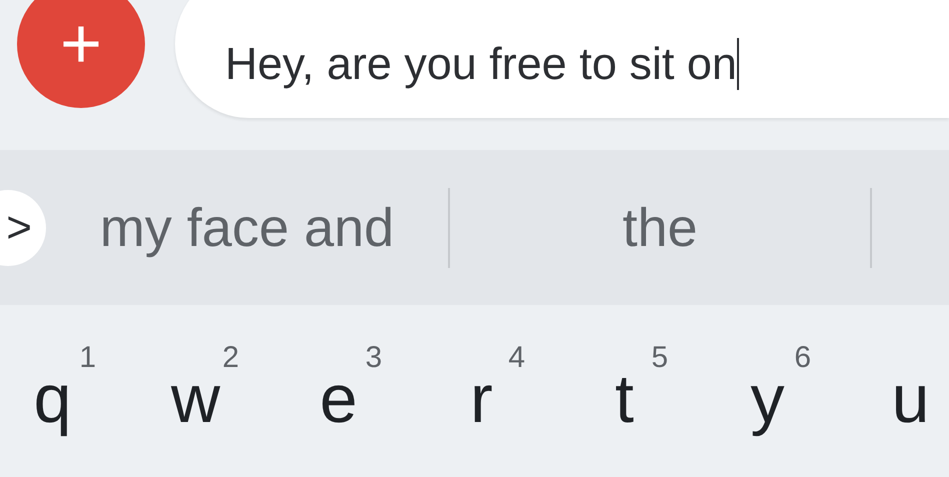  What do you see at coordinates (624, 395) in the screenshot?
I see `keyboard-key: t 5` at bounding box center [624, 395].